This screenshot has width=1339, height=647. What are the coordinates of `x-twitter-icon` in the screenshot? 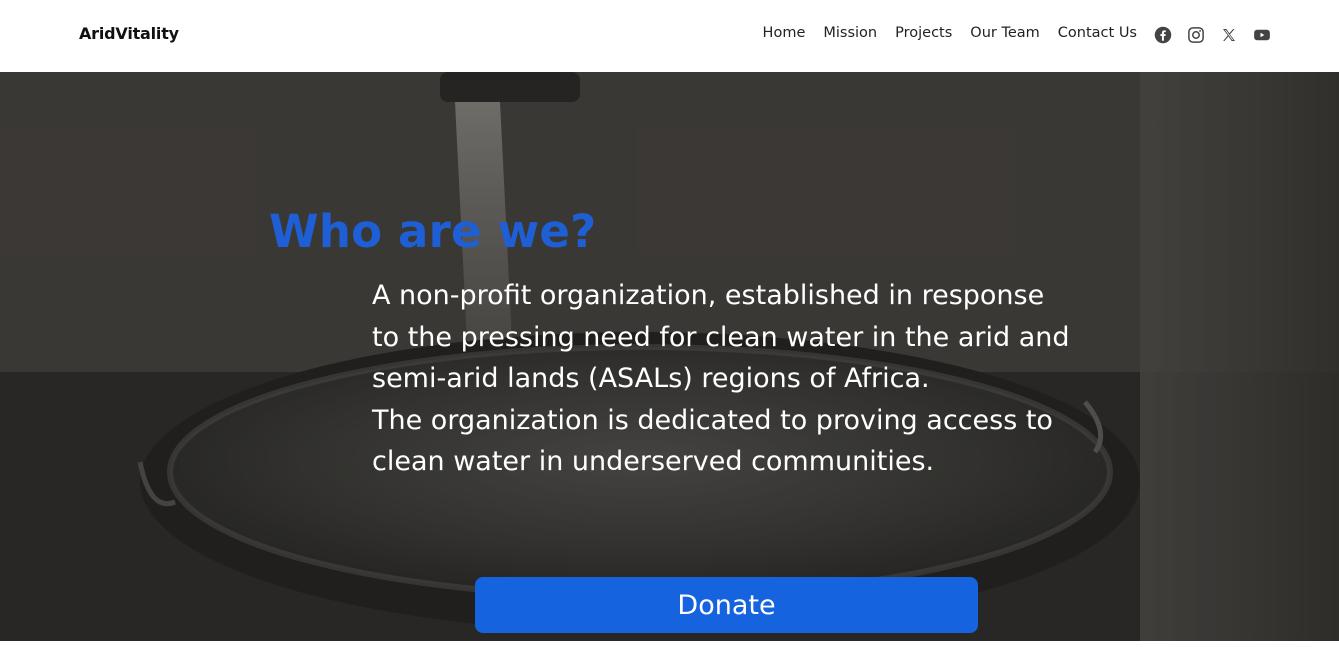 It's located at (1229, 35).